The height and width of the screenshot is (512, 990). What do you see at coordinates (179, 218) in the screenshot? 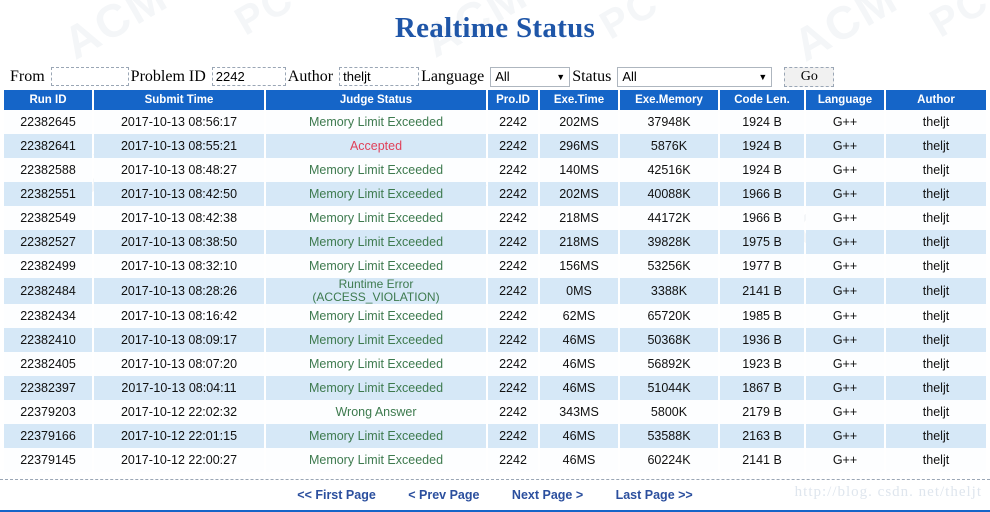
I see `cell-submit-time: 2017-10-13 08:42:38` at bounding box center [179, 218].